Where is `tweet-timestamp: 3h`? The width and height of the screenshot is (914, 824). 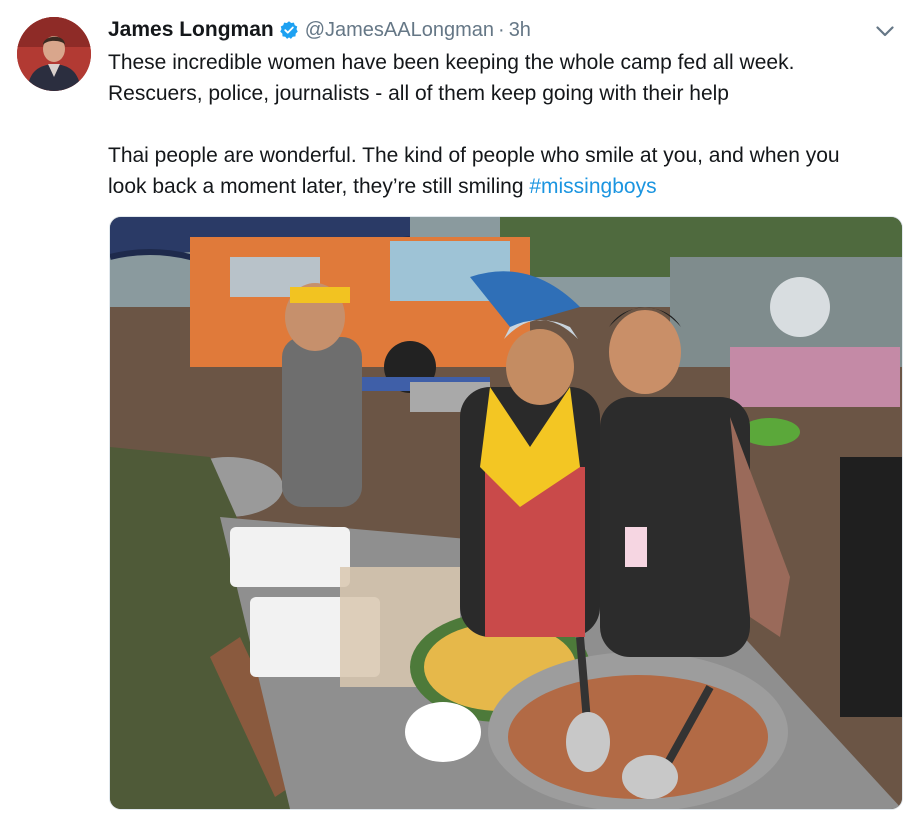 tweet-timestamp: 3h is located at coordinates (520, 30).